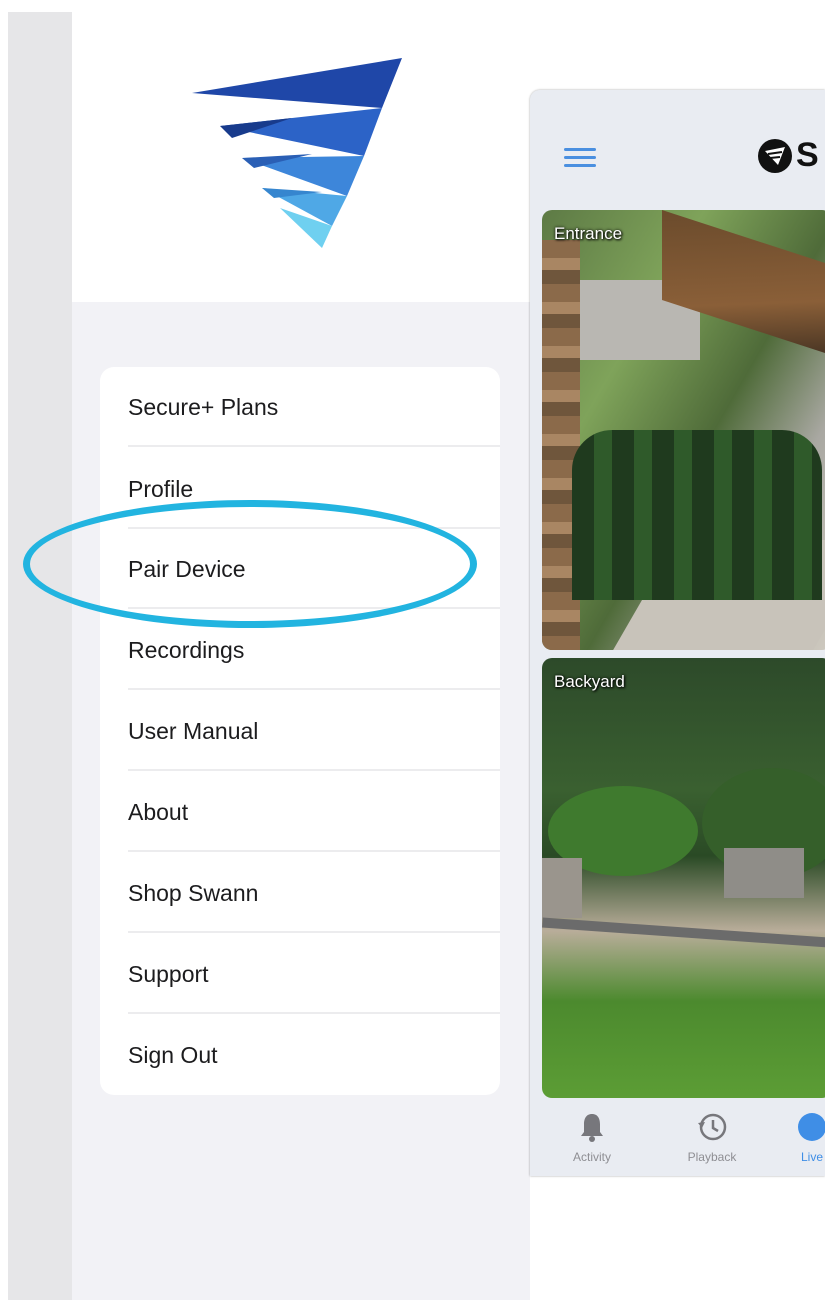 The image size is (825, 1308). Describe the element at coordinates (314, 1055) in the screenshot. I see `menu-item-sign-out: Sign Out` at that location.